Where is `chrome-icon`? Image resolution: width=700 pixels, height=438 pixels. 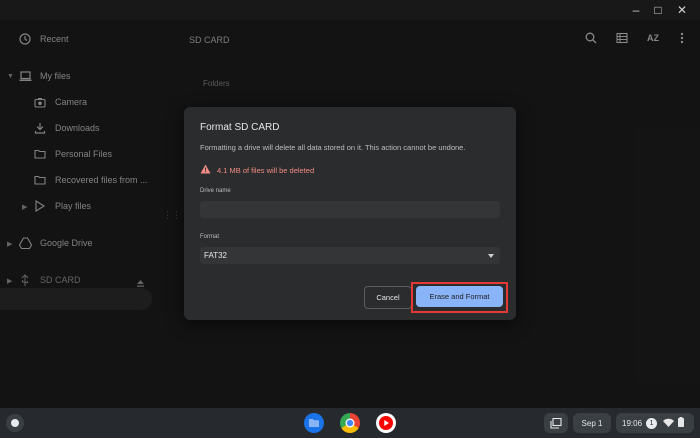 chrome-icon is located at coordinates (350, 423).